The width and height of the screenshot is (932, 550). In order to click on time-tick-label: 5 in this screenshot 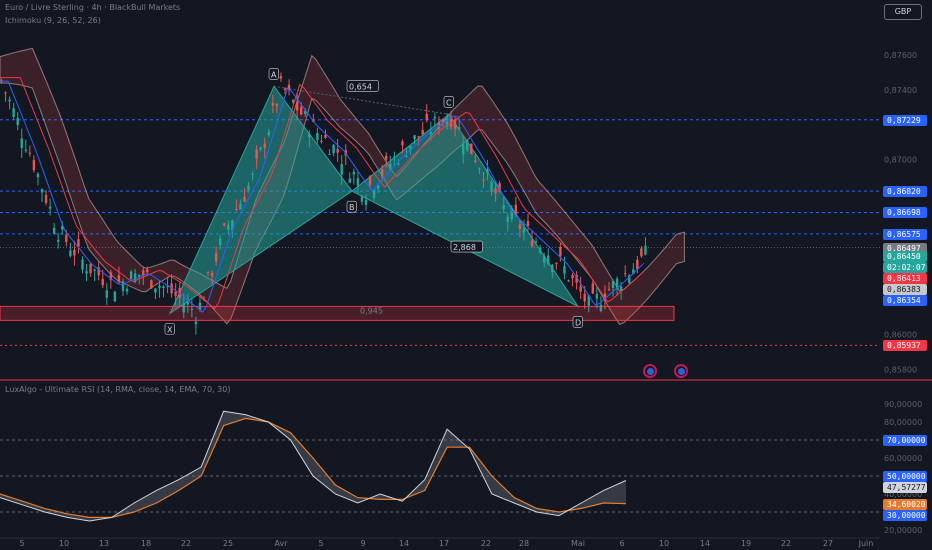, I will do `click(320, 543)`.